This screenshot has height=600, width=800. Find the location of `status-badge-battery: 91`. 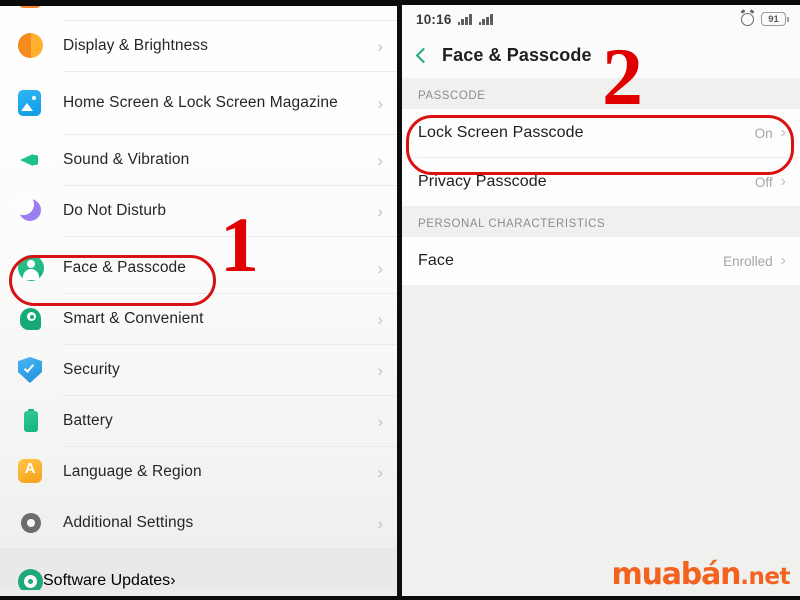

status-badge-battery: 91 is located at coordinates (775, 19).